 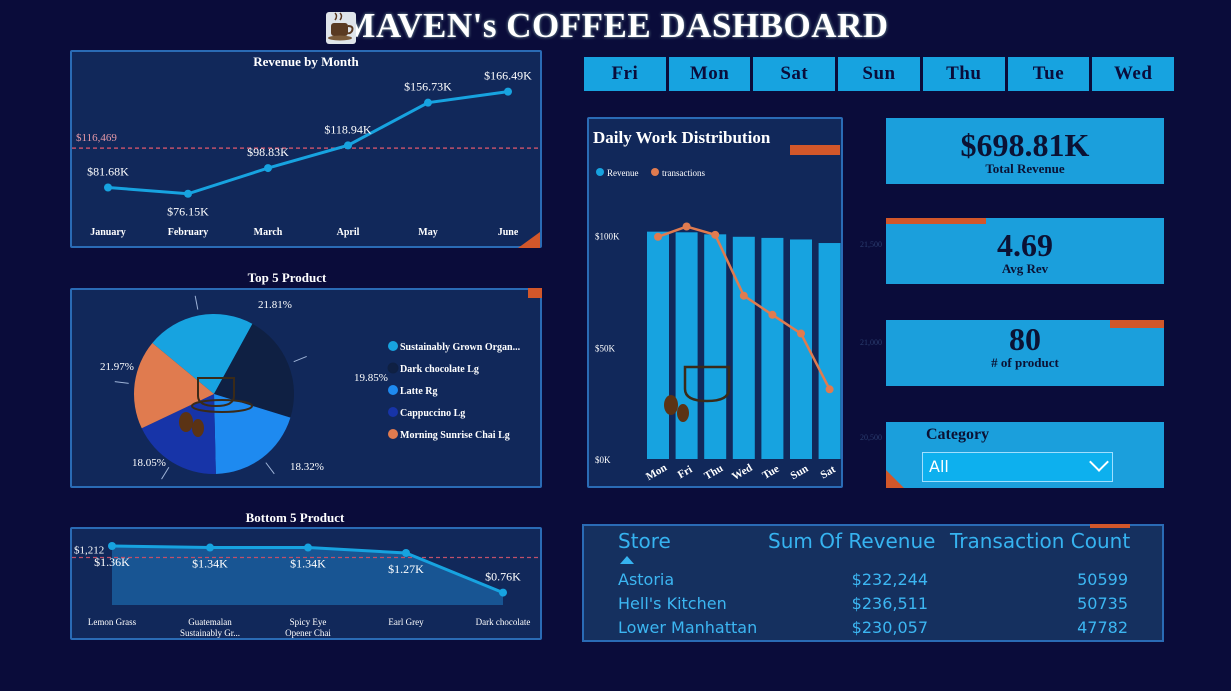 I want to click on bottom-product-data-label: $1.36K, so click(x=112, y=562).